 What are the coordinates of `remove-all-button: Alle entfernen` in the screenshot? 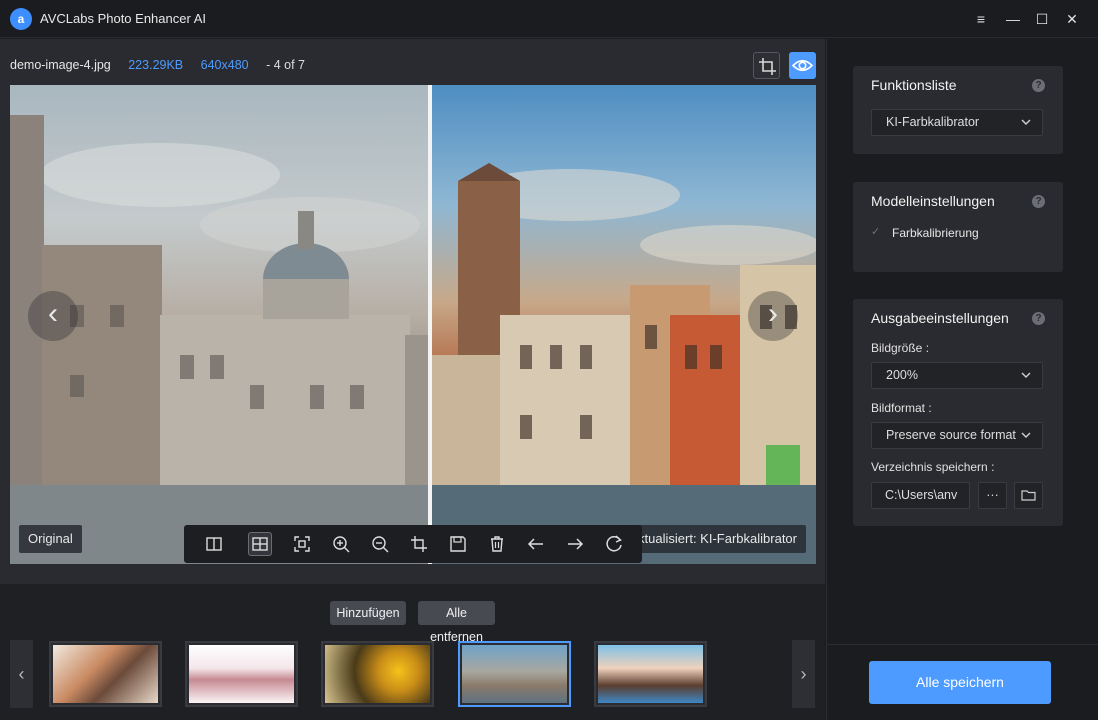 It's located at (456, 622).